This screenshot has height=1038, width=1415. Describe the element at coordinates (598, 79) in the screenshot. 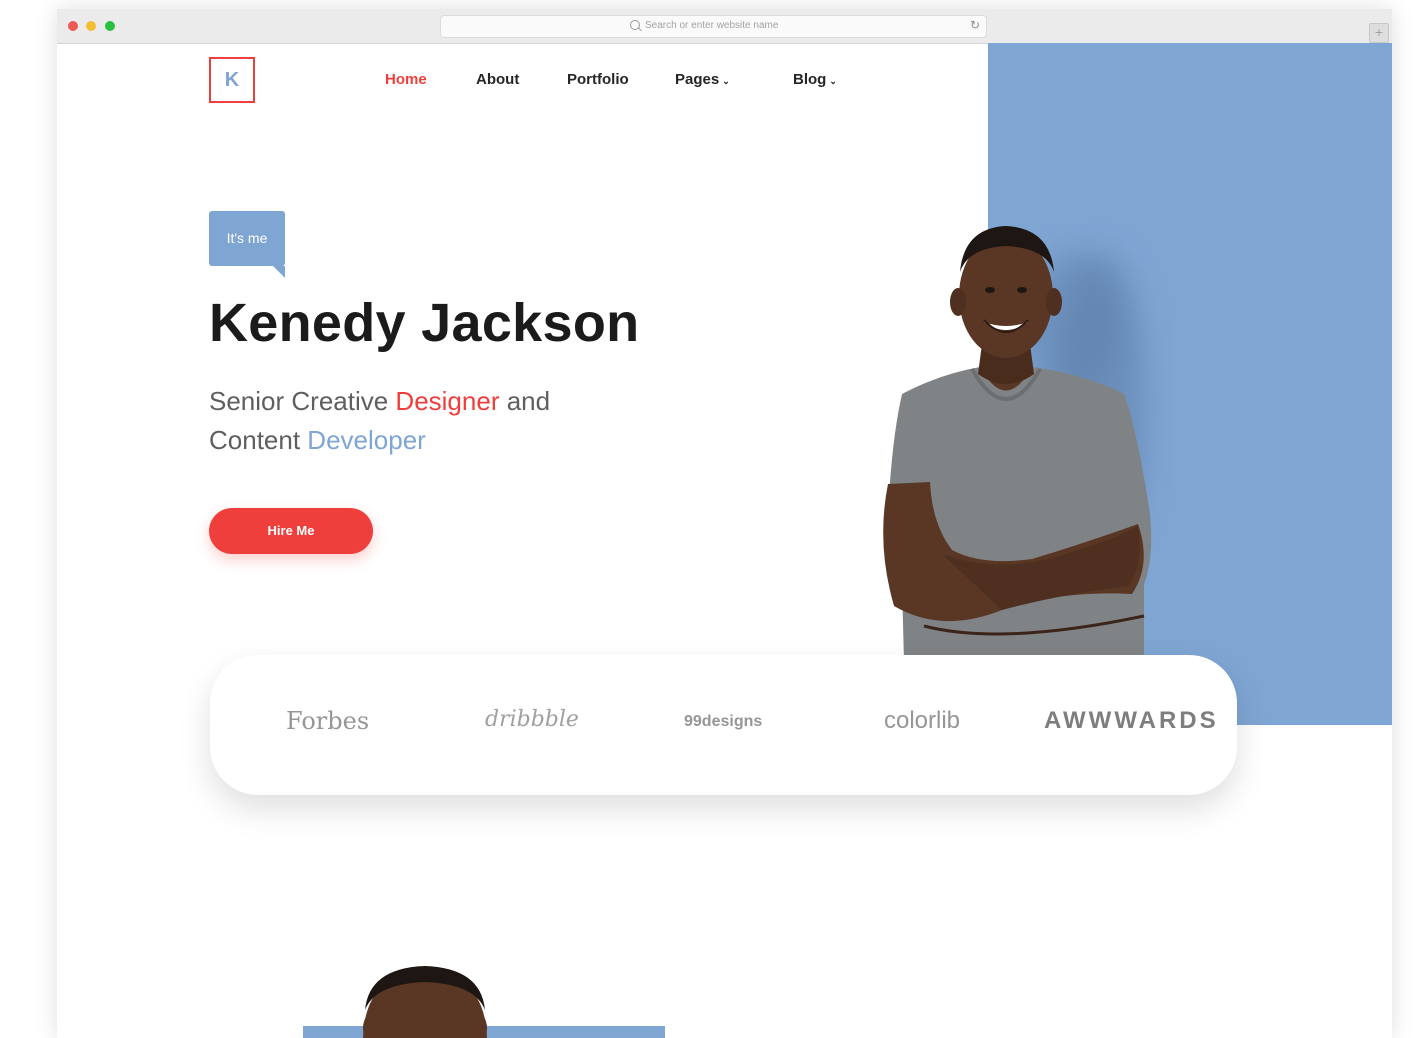

I see `nav-portfolio: Portfolio` at that location.